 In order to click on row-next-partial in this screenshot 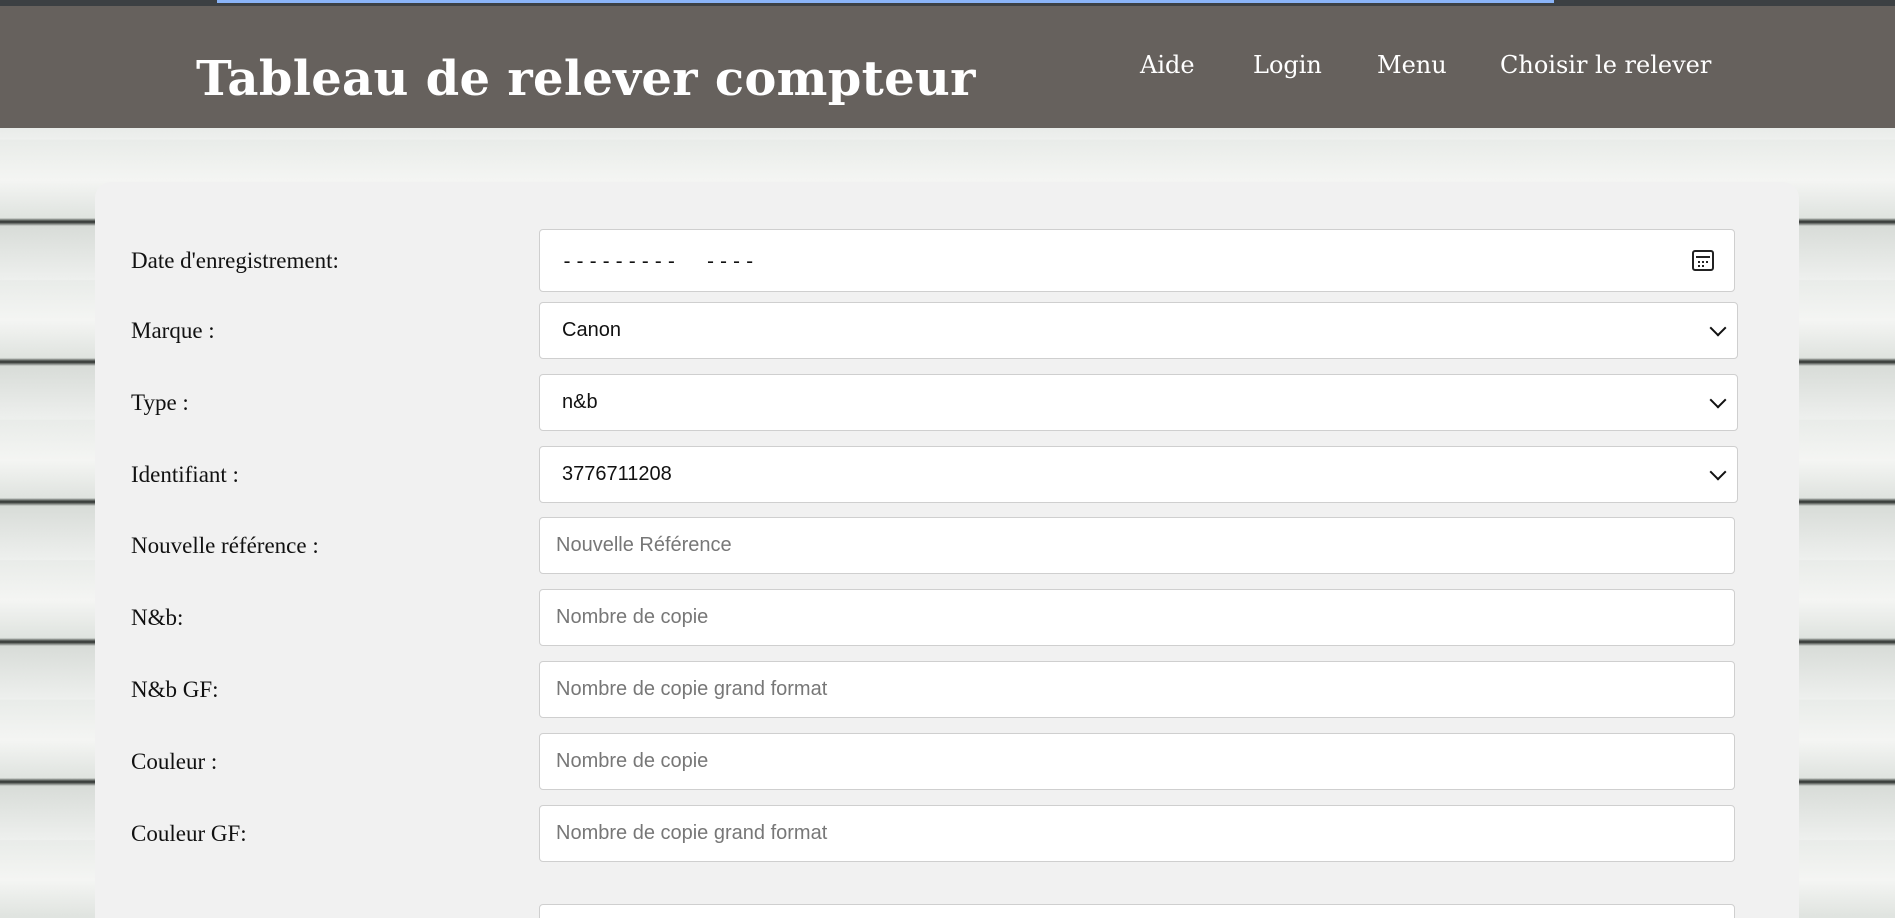, I will do `click(947, 911)`.